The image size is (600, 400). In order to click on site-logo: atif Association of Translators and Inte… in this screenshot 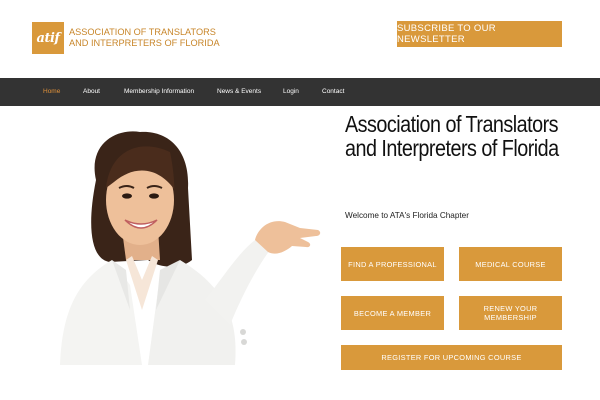, I will do `click(126, 38)`.